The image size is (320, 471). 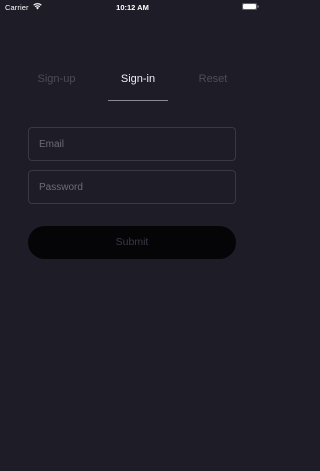 I want to click on status-time: 10:12 AM, so click(x=132, y=7).